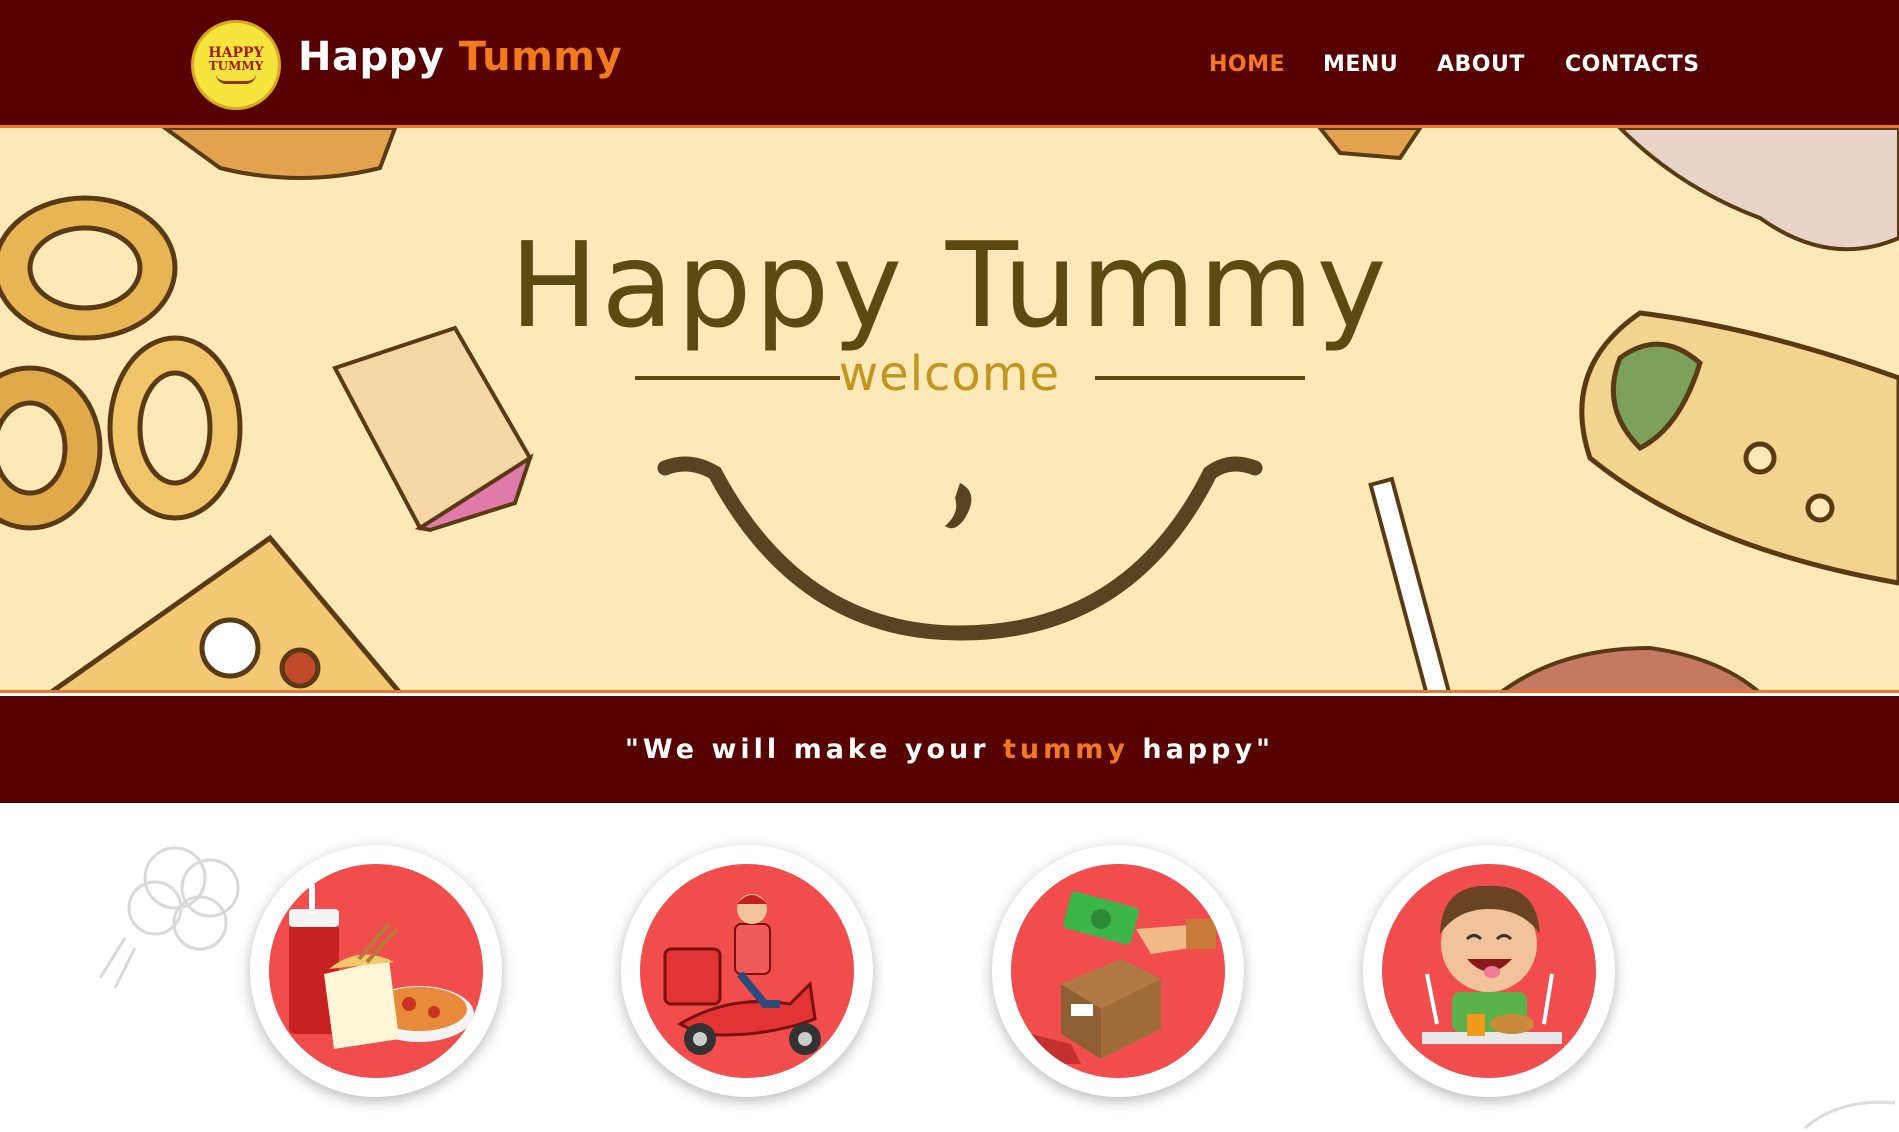 This screenshot has height=1132, width=1899. What do you see at coordinates (236, 53) in the screenshot?
I see `logo-text-line1: HAPPY` at bounding box center [236, 53].